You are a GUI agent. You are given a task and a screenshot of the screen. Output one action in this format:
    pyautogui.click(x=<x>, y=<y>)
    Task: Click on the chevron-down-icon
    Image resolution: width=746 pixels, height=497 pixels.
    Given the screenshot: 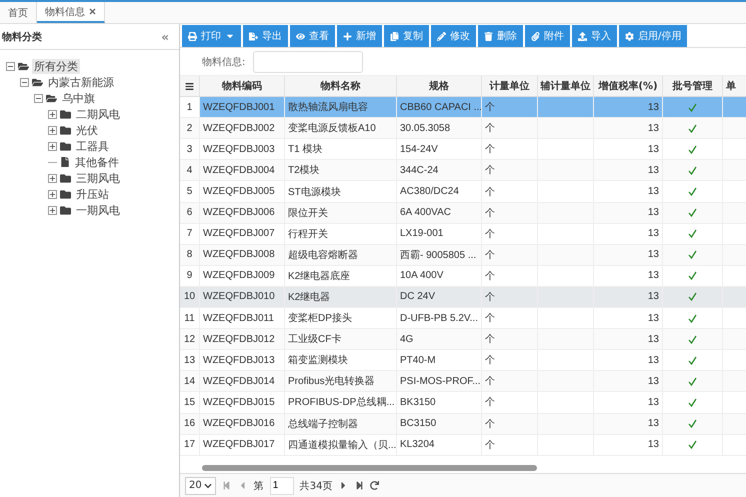 What is the action you would take?
    pyautogui.click(x=208, y=486)
    